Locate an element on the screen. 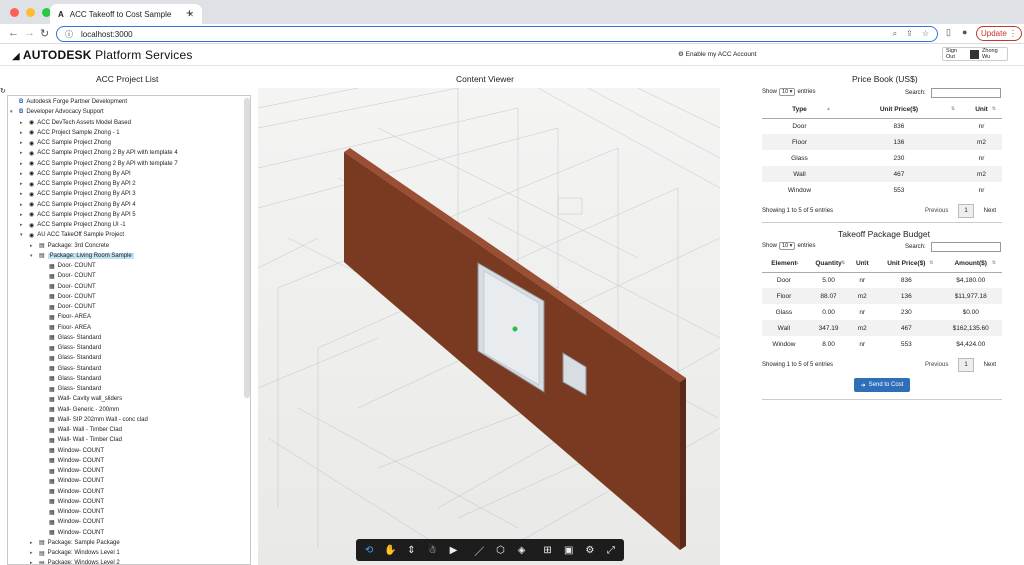 The width and height of the screenshot is (1024, 565). tree-node: ▸ ◉ ACC Sample Project Zhong UI -1 is located at coordinates (73, 225).